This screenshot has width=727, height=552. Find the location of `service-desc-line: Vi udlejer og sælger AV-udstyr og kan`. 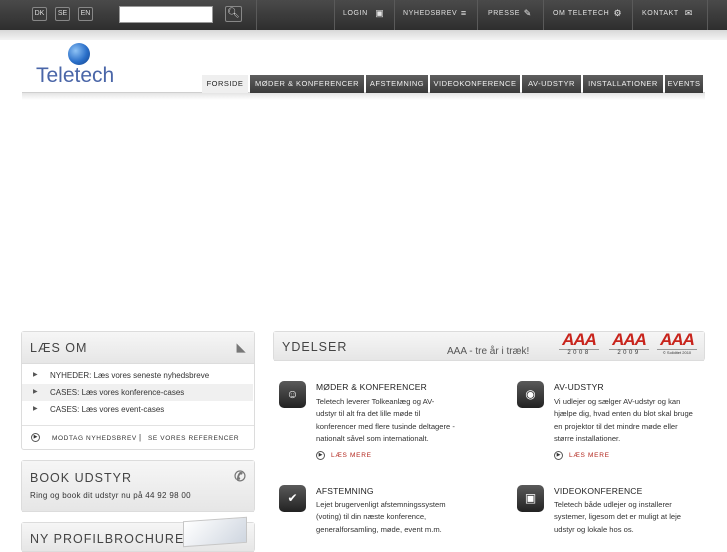

service-desc-line: Vi udlejer og sælger AV-udstyr og kan is located at coordinates (617, 401).